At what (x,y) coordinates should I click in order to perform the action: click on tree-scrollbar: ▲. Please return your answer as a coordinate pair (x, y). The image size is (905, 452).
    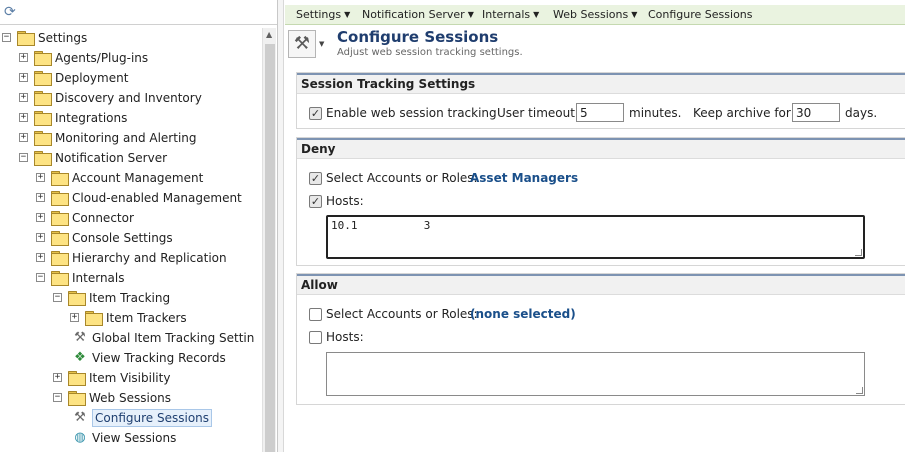
    Looking at the image, I should click on (269, 240).